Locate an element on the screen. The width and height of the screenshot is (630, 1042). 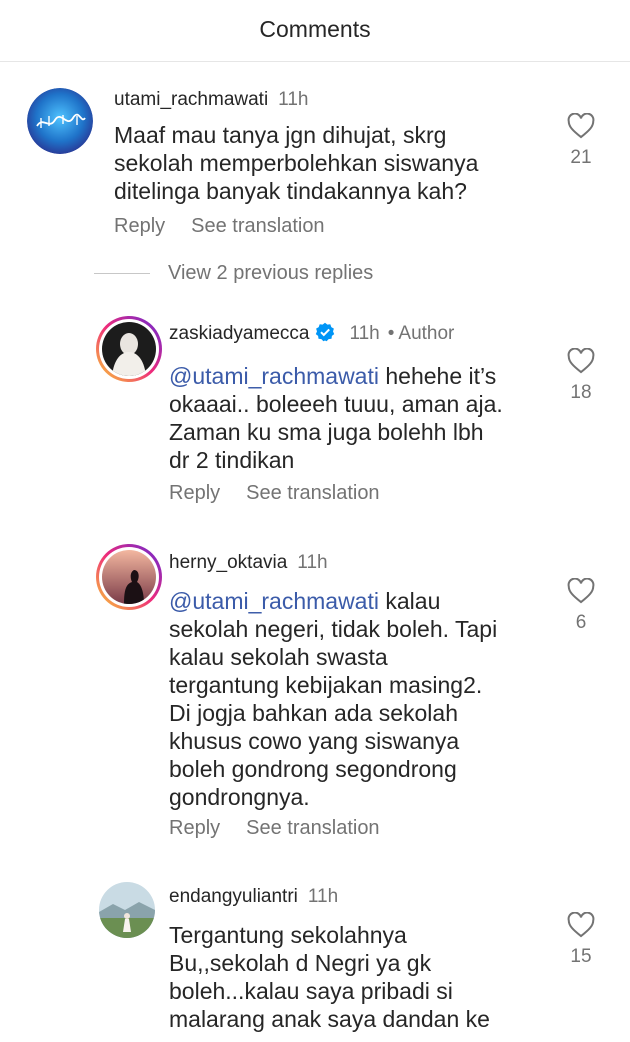
comment-line-rest: hehehe it’s is located at coordinates (437, 376).